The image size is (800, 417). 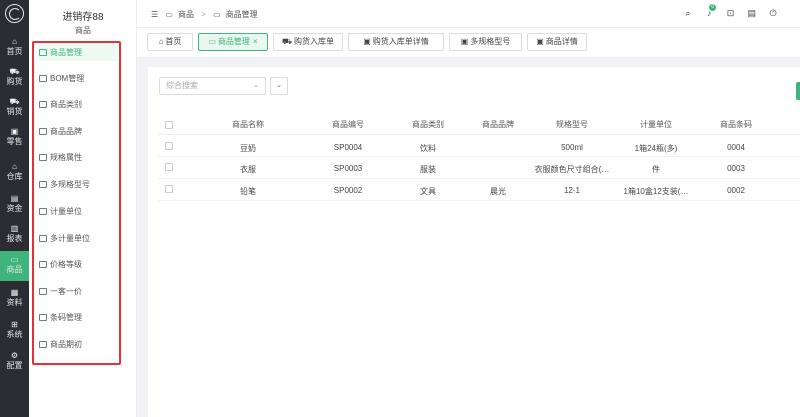 What do you see at coordinates (557, 42) in the screenshot?
I see `tab-product-detail: ▣ 商品详情` at bounding box center [557, 42].